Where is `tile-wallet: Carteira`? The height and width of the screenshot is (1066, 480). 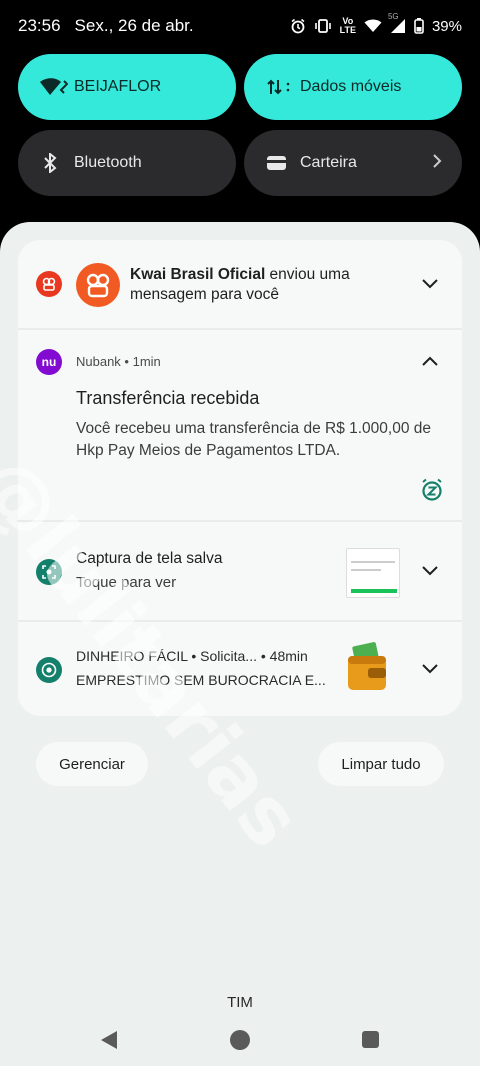
tile-wallet: Carteira is located at coordinates (353, 163).